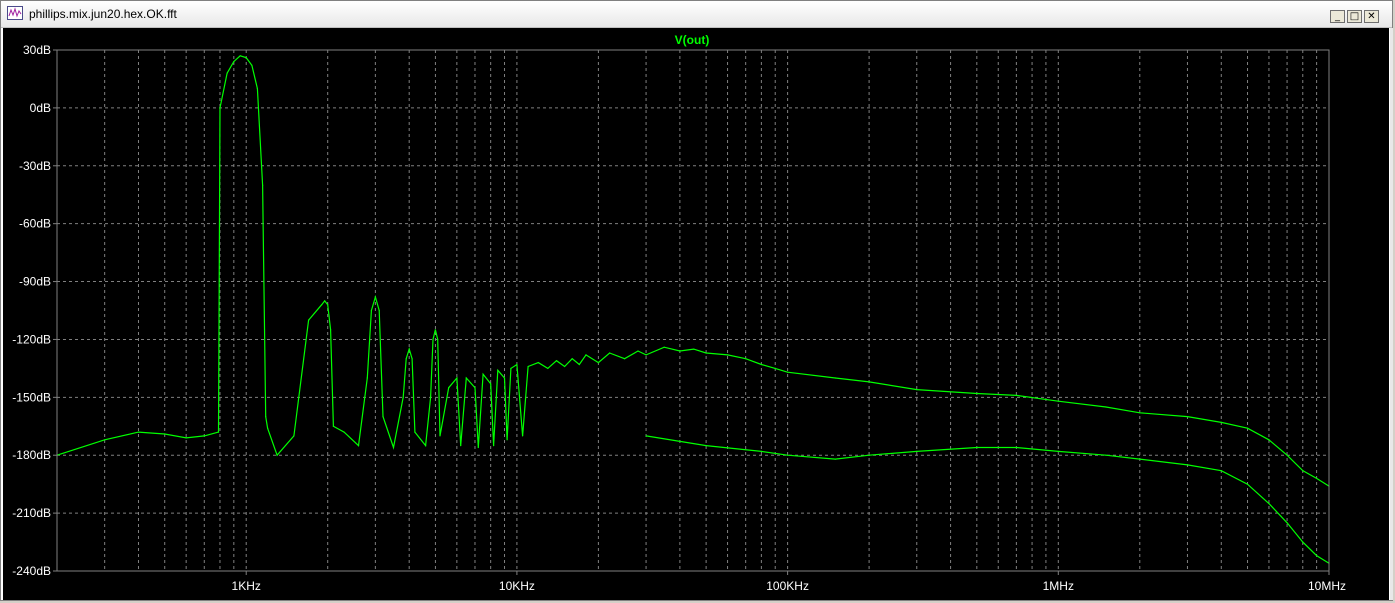 The width and height of the screenshot is (1395, 603). What do you see at coordinates (37, 50) in the screenshot?
I see `y-tick-label: 30dB` at bounding box center [37, 50].